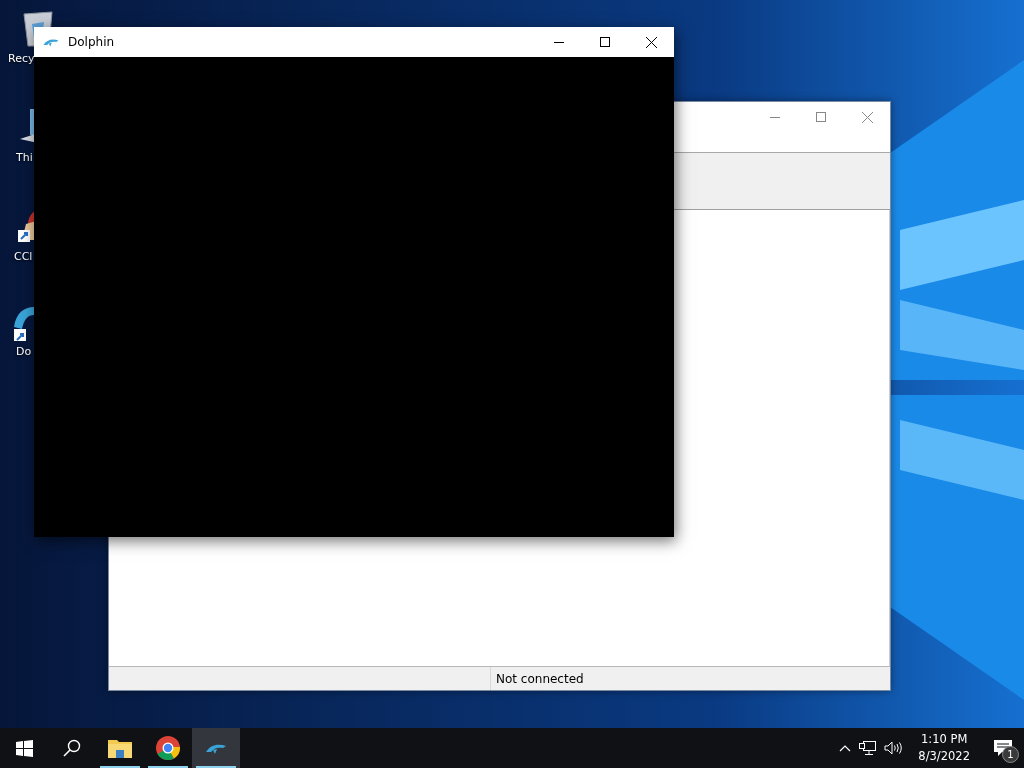 The height and width of the screenshot is (768, 1024). Describe the element at coordinates (168, 748) in the screenshot. I see `chrome-icon` at that location.